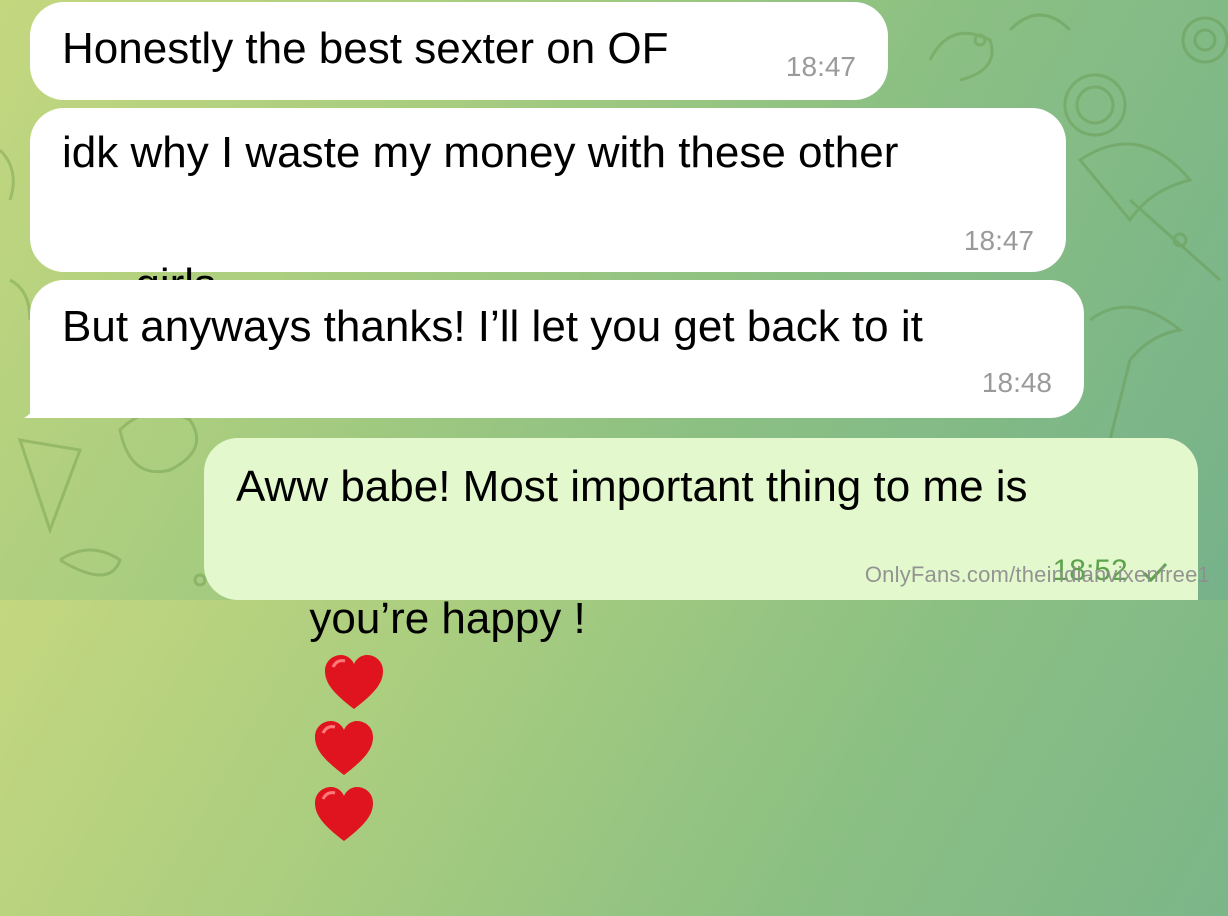  I want to click on message-text-line: Aww babe! Most important thing to me is, so click(632, 486).